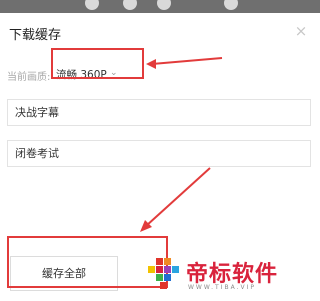 Image resolution: width=320 pixels, height=301 pixels. What do you see at coordinates (163, 273) in the screenshot?
I see `watermark-logo-icon` at bounding box center [163, 273].